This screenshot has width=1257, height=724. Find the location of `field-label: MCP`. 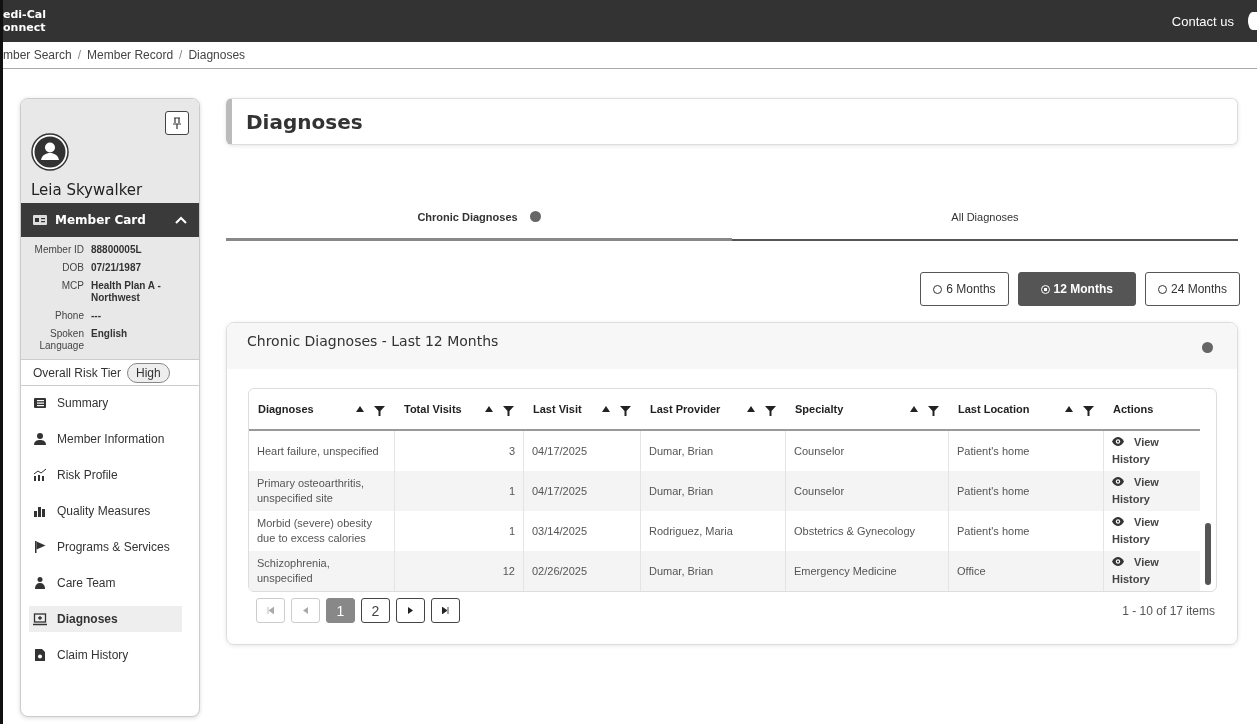

field-label: MCP is located at coordinates (72, 286).